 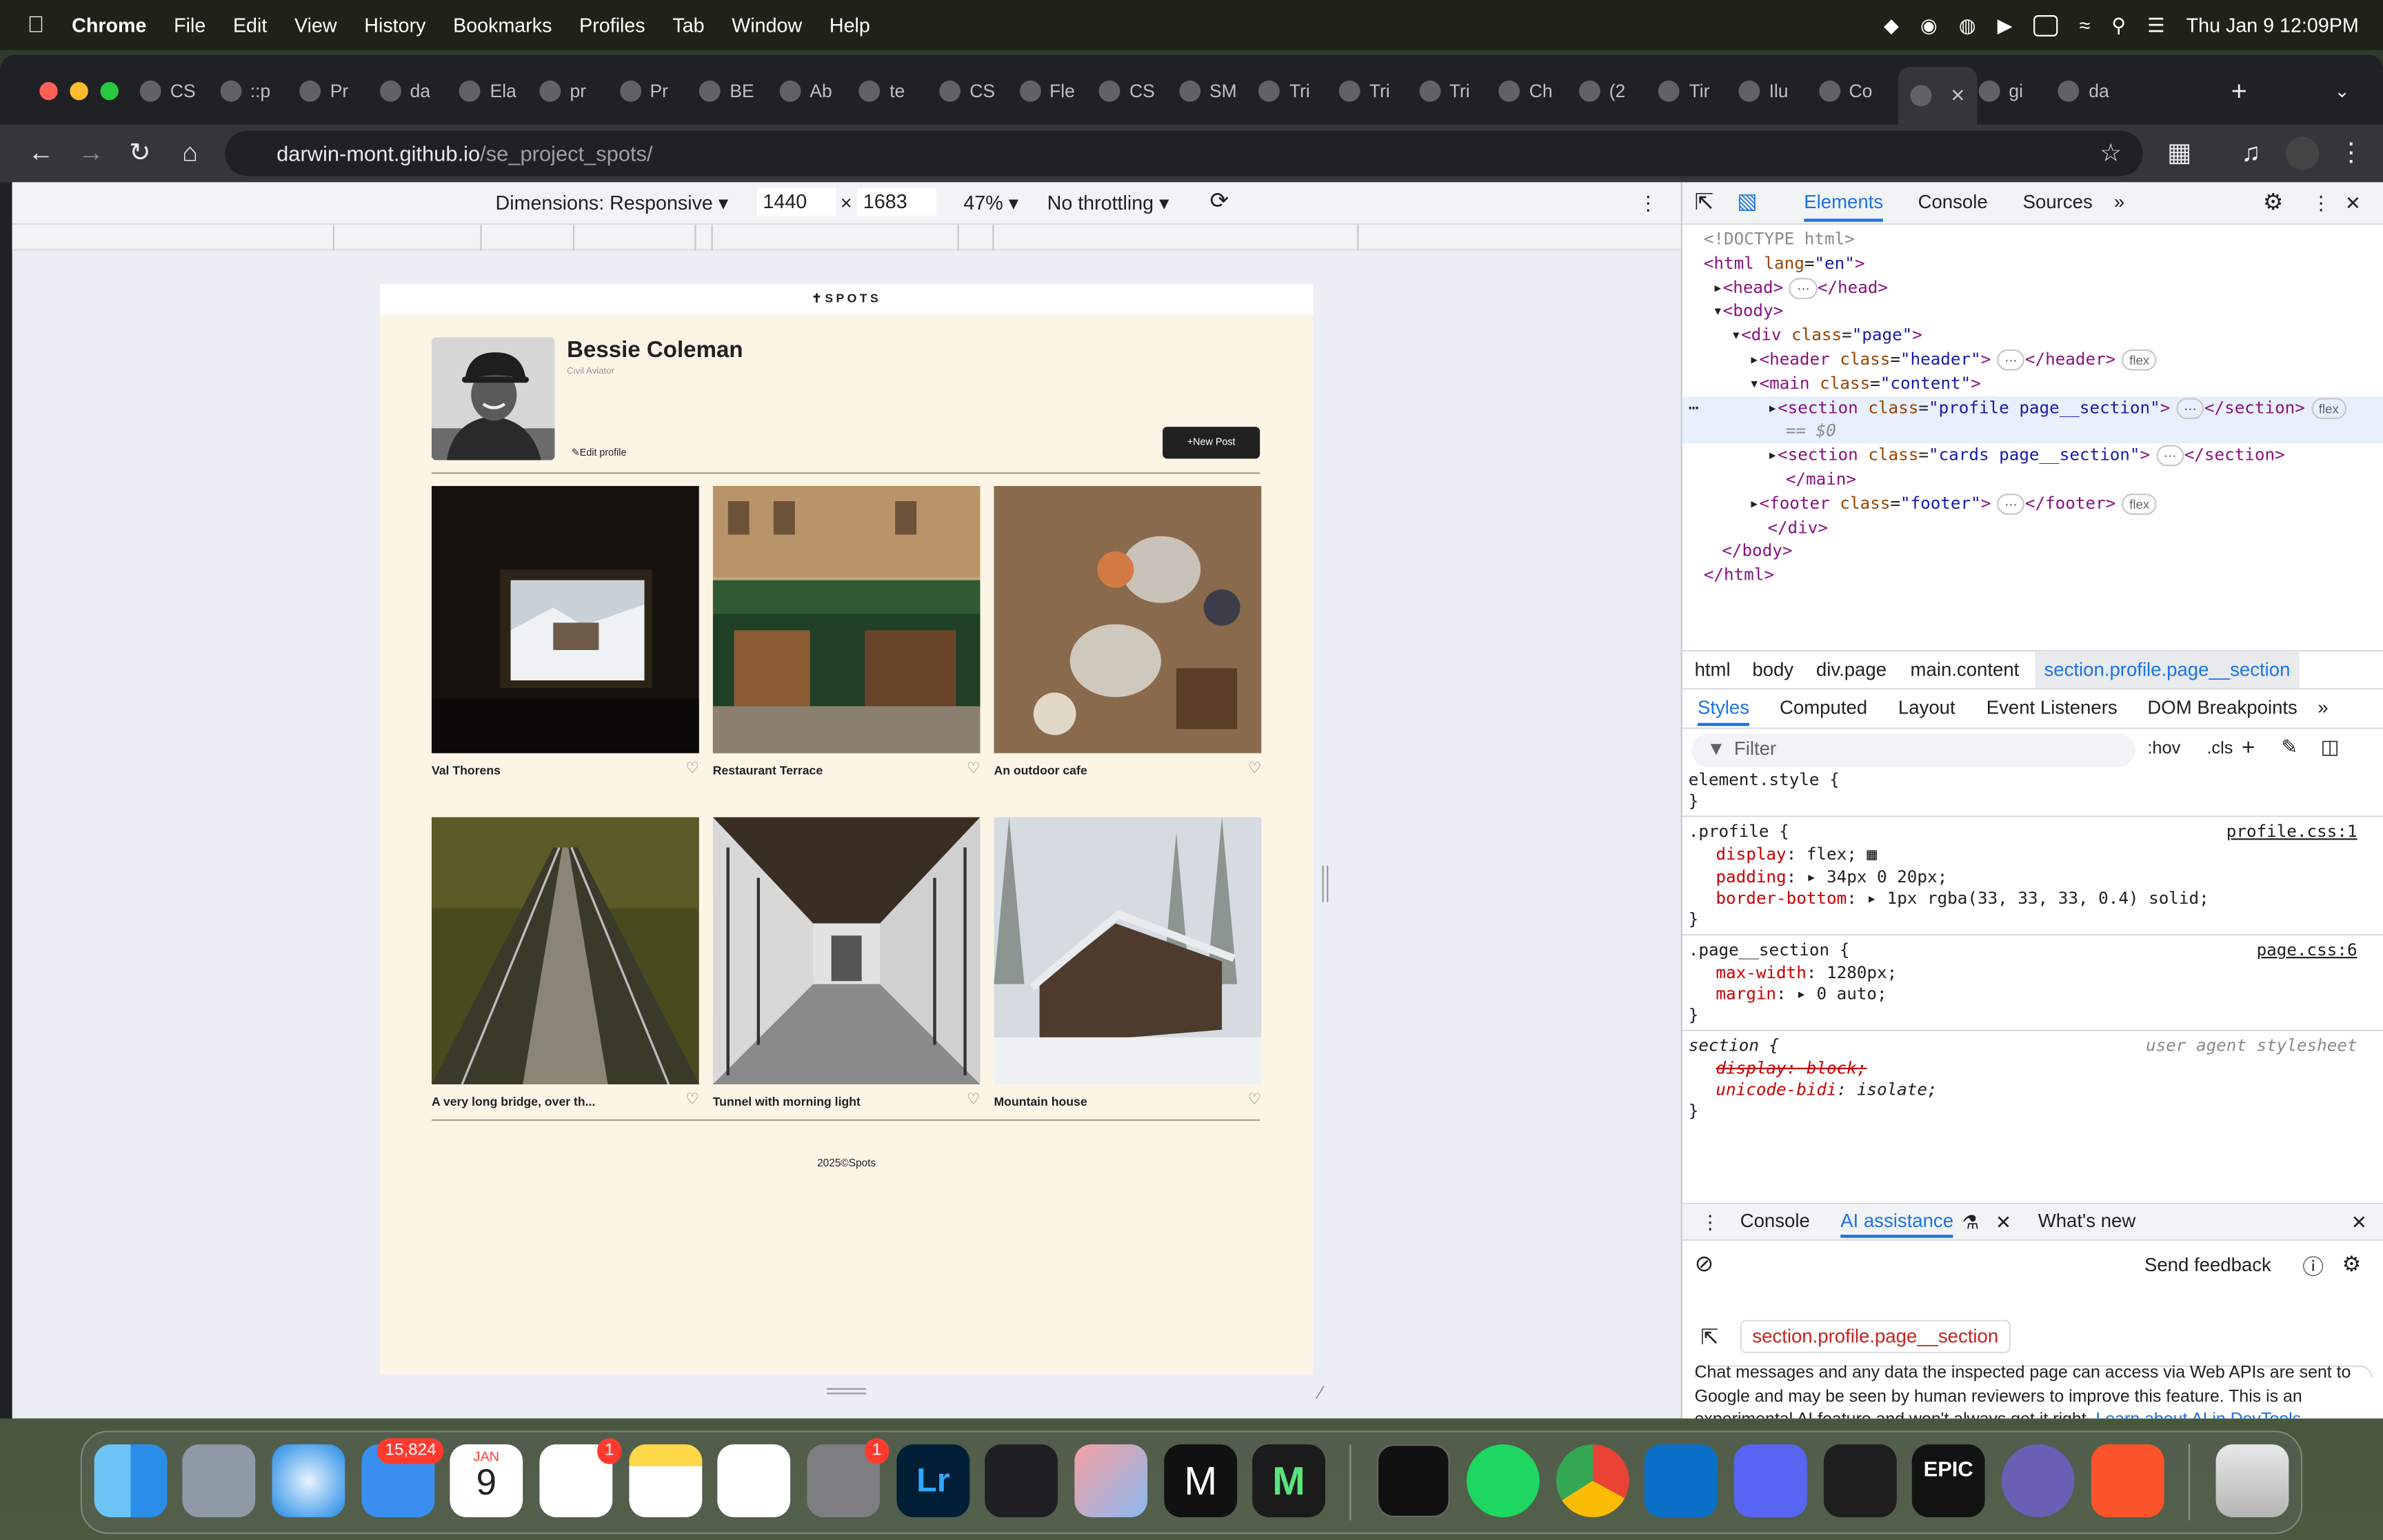 What do you see at coordinates (1681, 1481) in the screenshot?
I see `vscode-icon` at bounding box center [1681, 1481].